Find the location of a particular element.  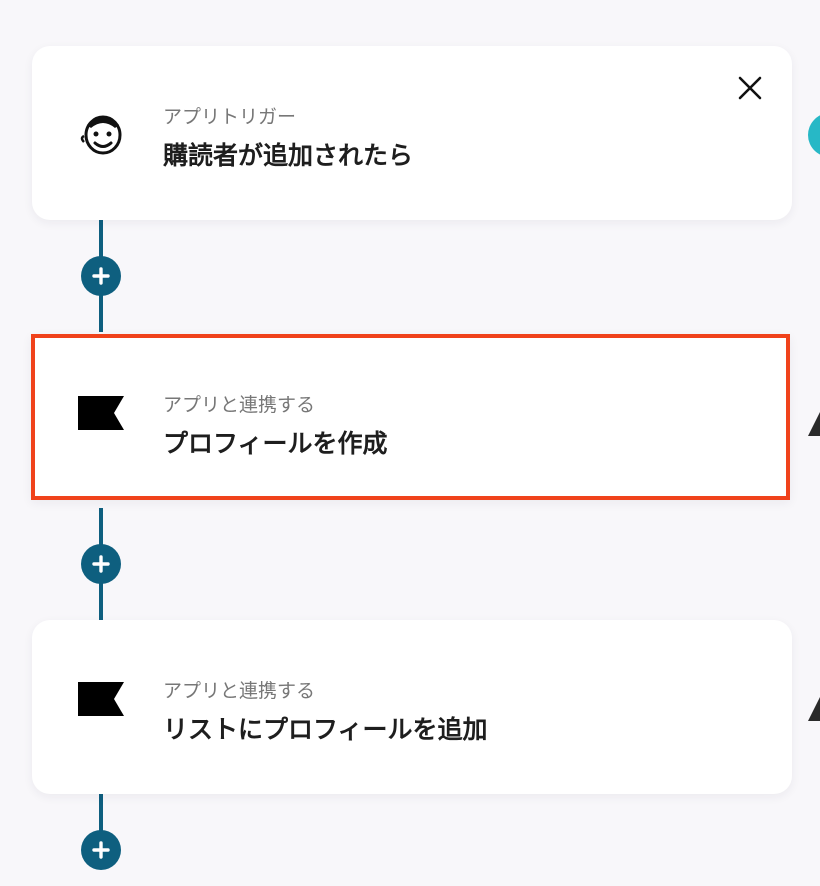

side-panel-badge is located at coordinates (814, 135).